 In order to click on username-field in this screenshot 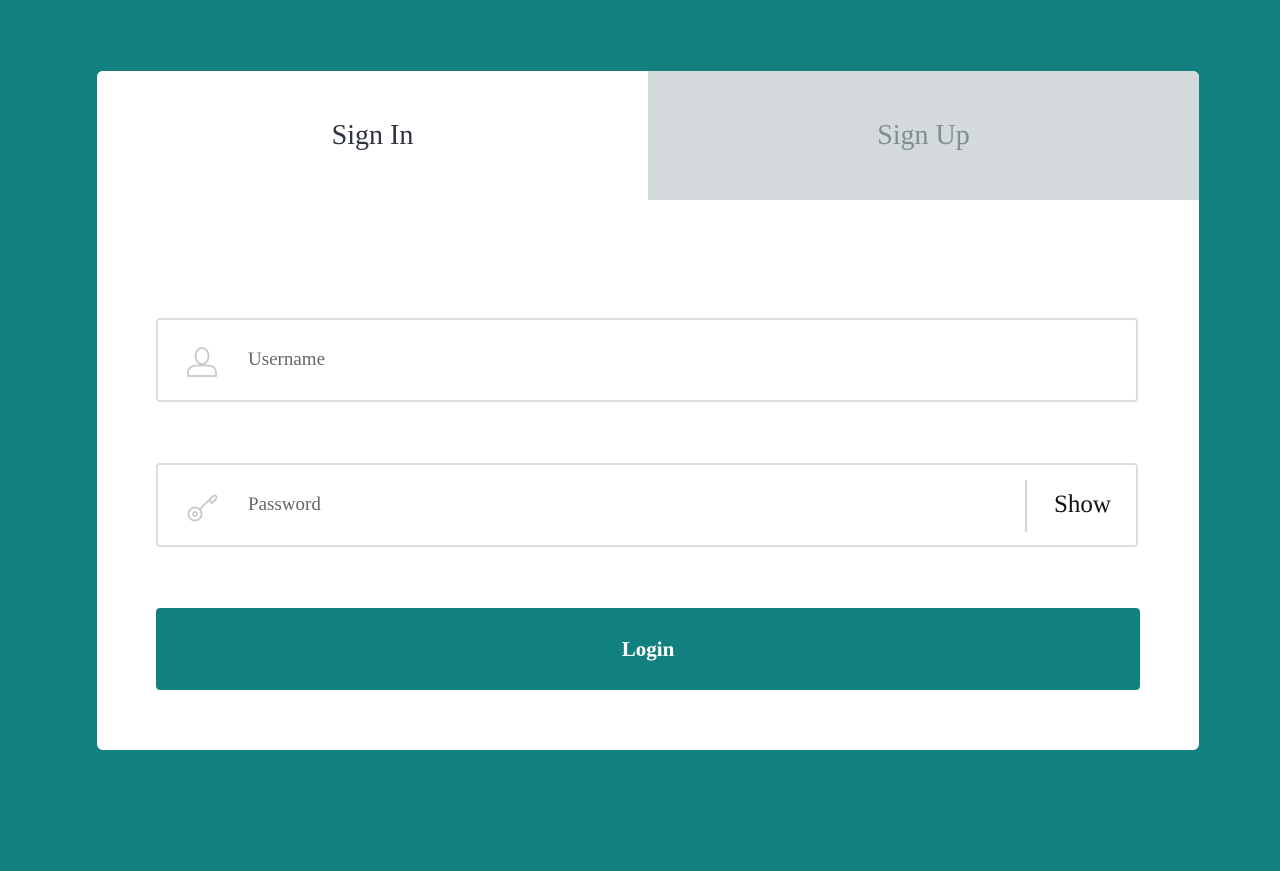, I will do `click(647, 360)`.